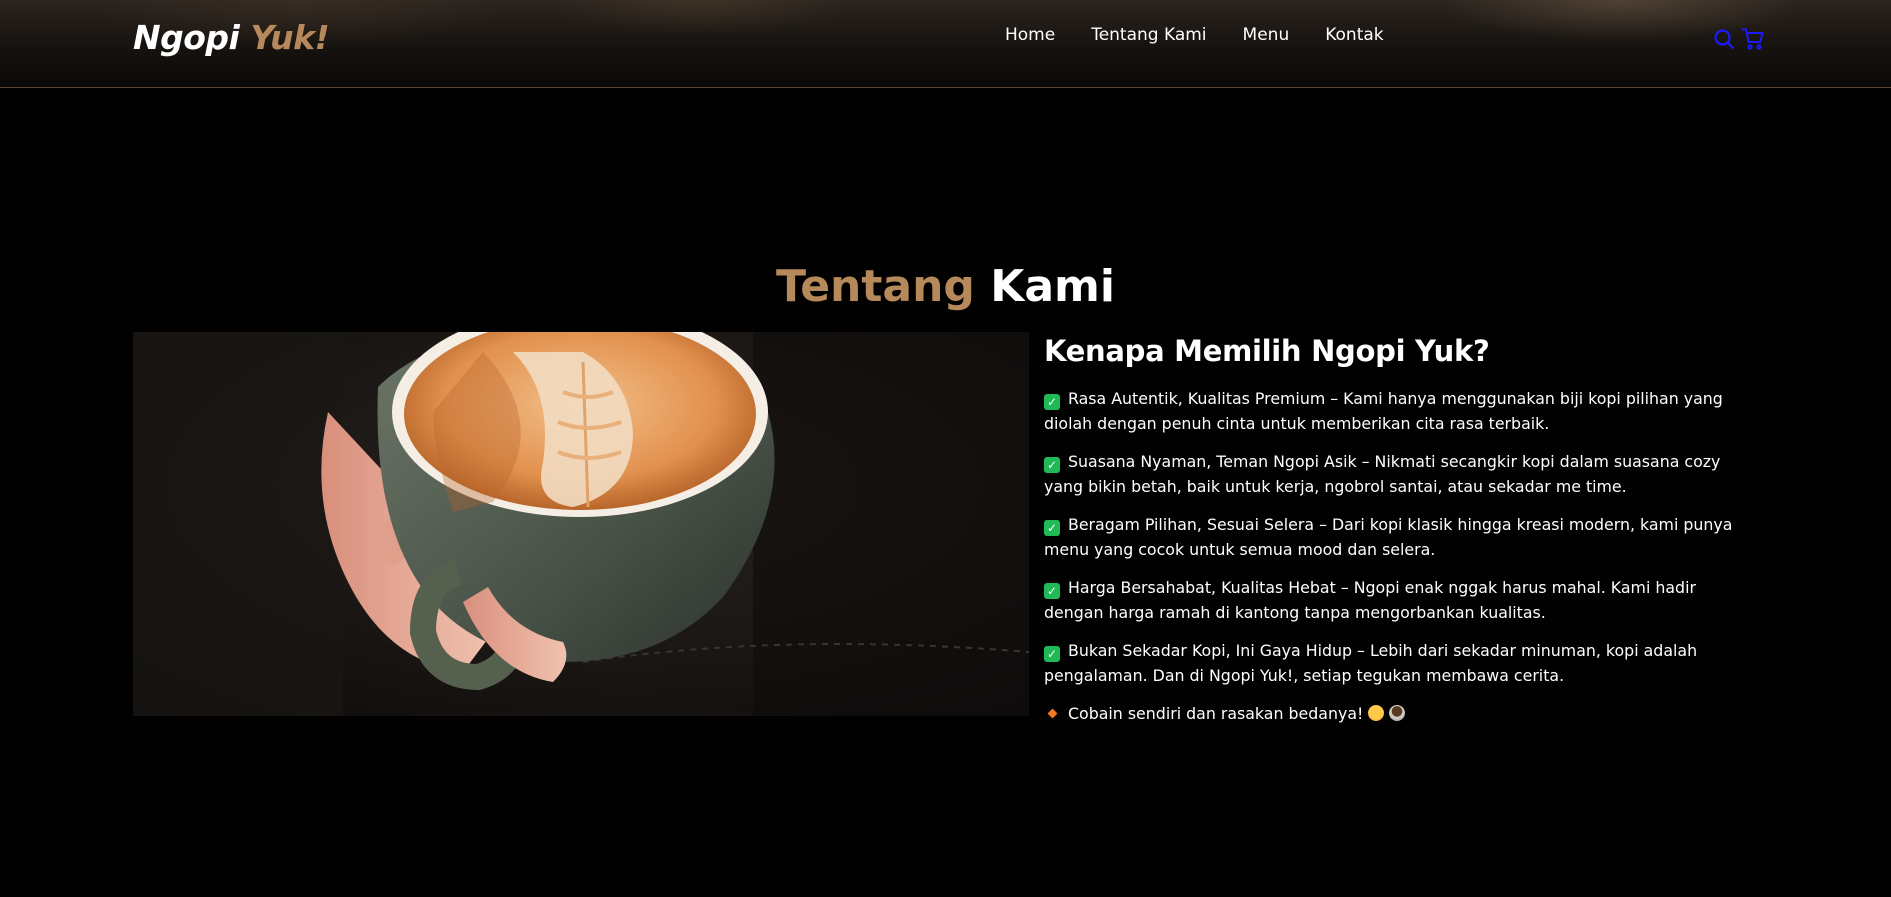 This screenshot has height=897, width=1891. What do you see at coordinates (1148, 35) in the screenshot?
I see `nav-link-tentang-kami: Tentang Kami` at bounding box center [1148, 35].